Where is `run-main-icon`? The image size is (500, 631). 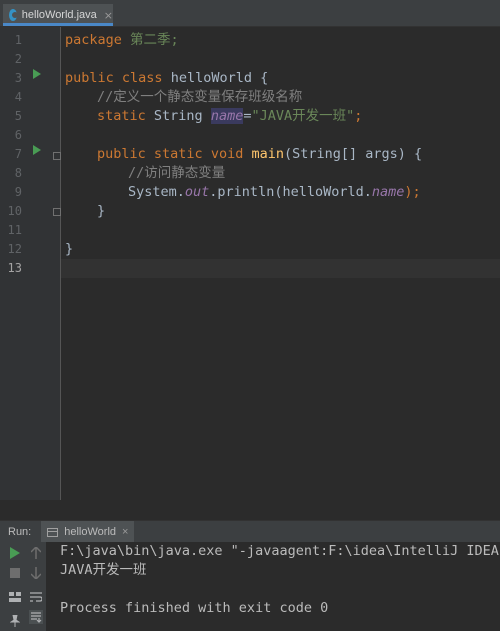 run-main-icon is located at coordinates (37, 150).